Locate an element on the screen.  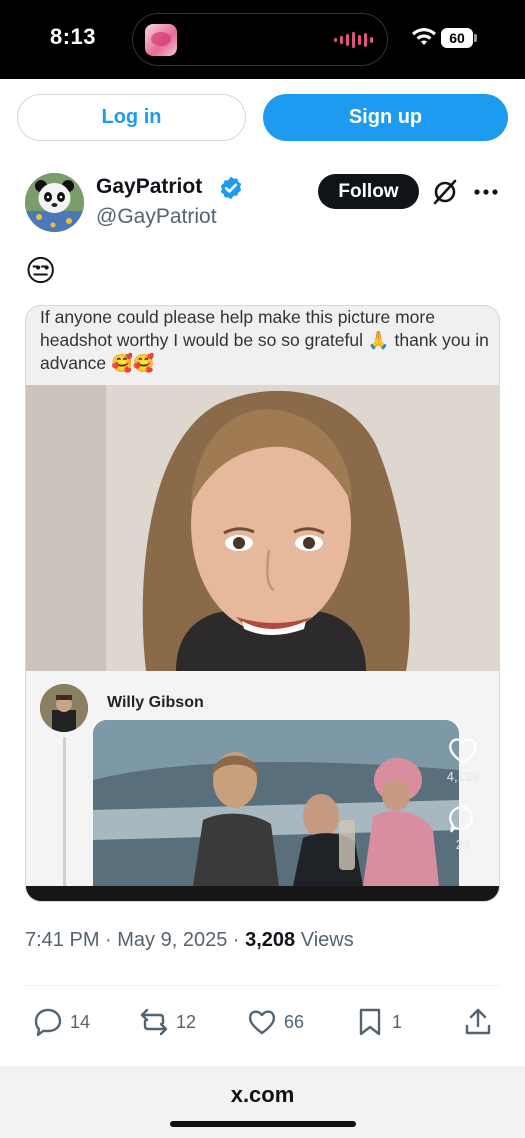
repost-button: 12 is located at coordinates (167, 1022).